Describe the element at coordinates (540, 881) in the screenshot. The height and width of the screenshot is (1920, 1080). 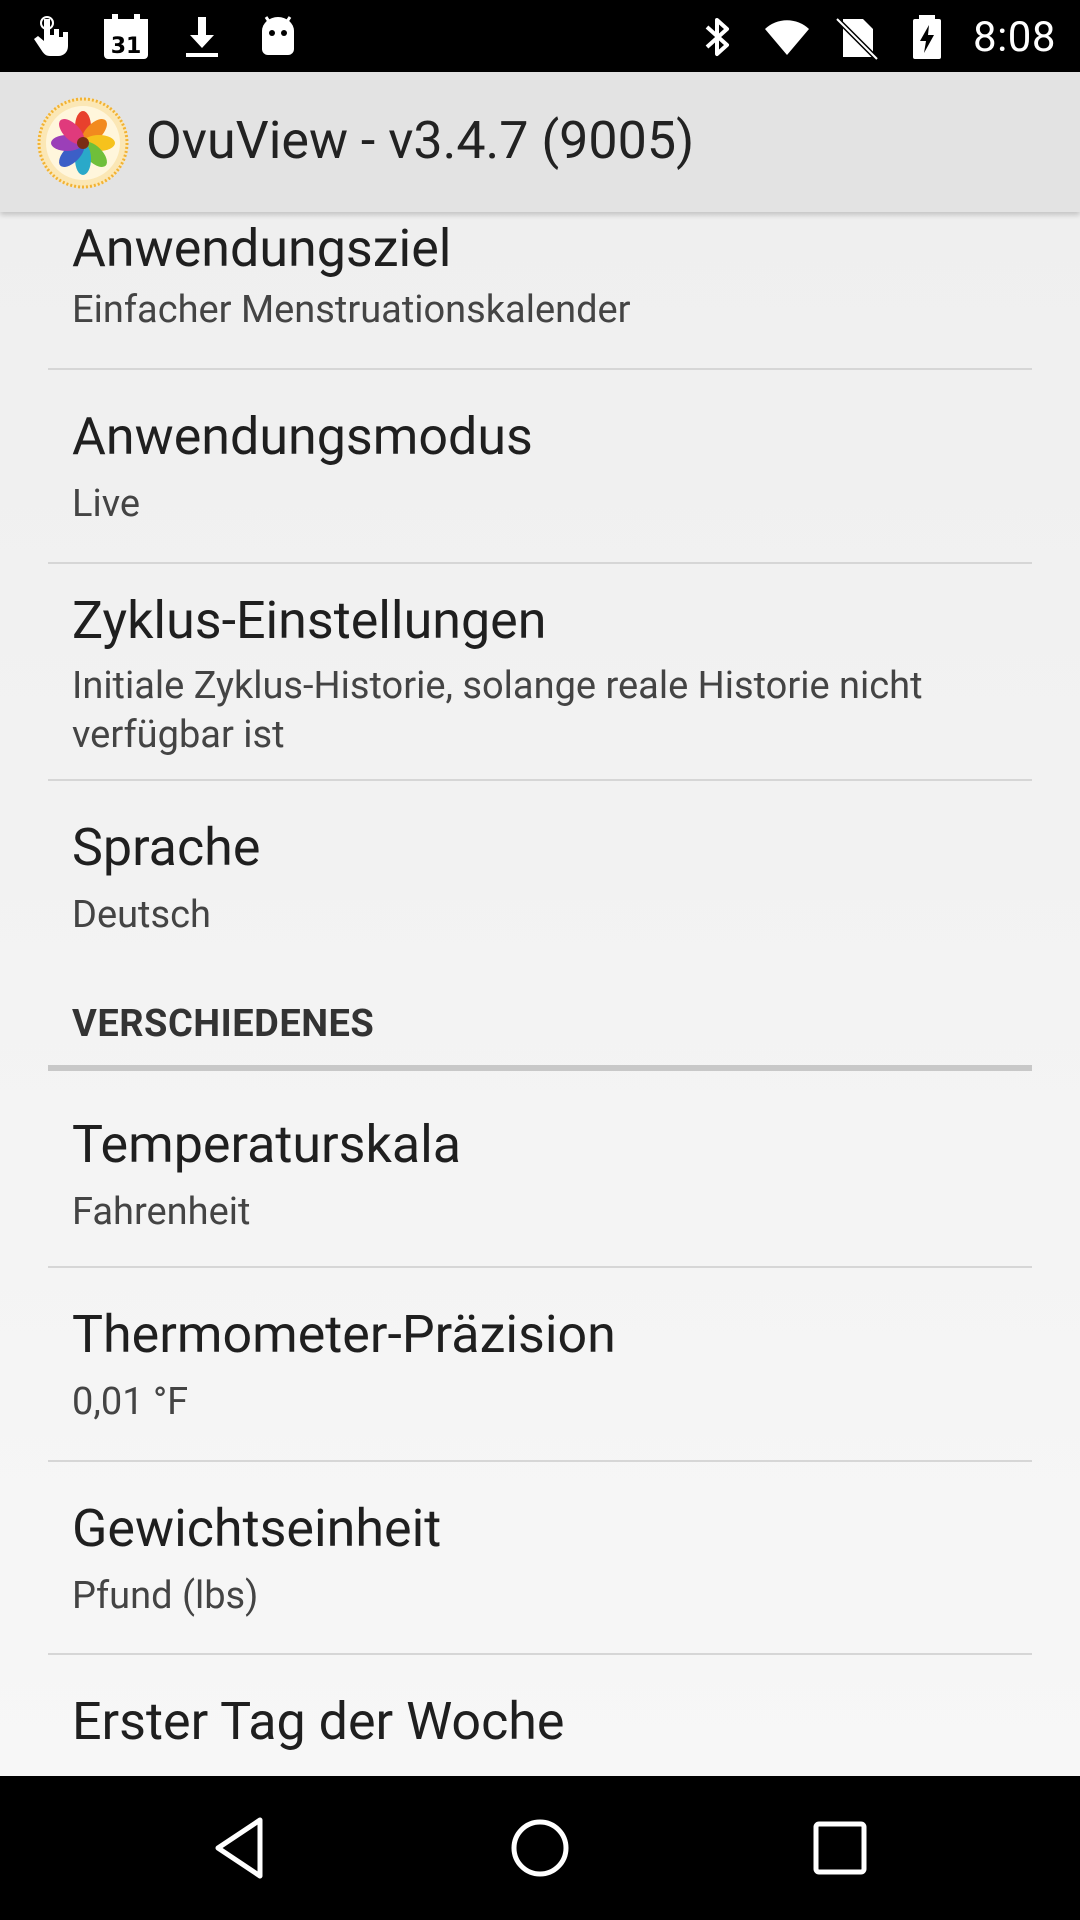
I see `pref-sprache: Sprache Deutsch` at that location.